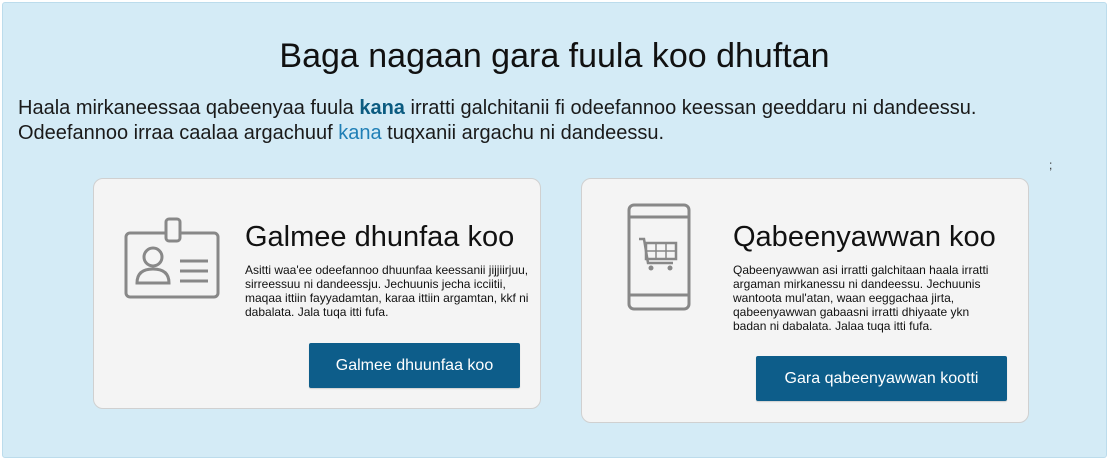 This screenshot has width=1109, height=460. What do you see at coordinates (881, 378) in the screenshot?
I see `my-assets-button: Gara qabeenyawwan kootti` at bounding box center [881, 378].